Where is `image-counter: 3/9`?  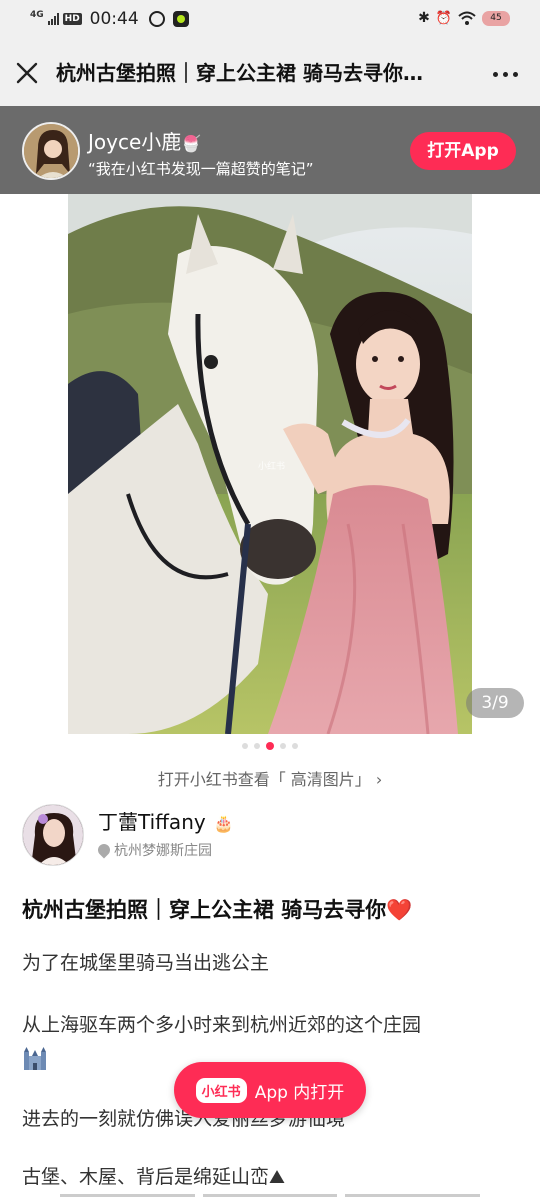 image-counter: 3/9 is located at coordinates (495, 703).